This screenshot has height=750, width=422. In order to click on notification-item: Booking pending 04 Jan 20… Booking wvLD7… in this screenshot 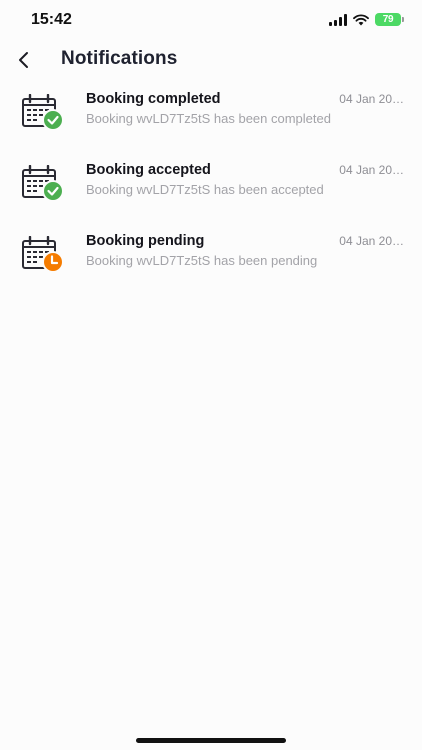, I will do `click(211, 261)`.